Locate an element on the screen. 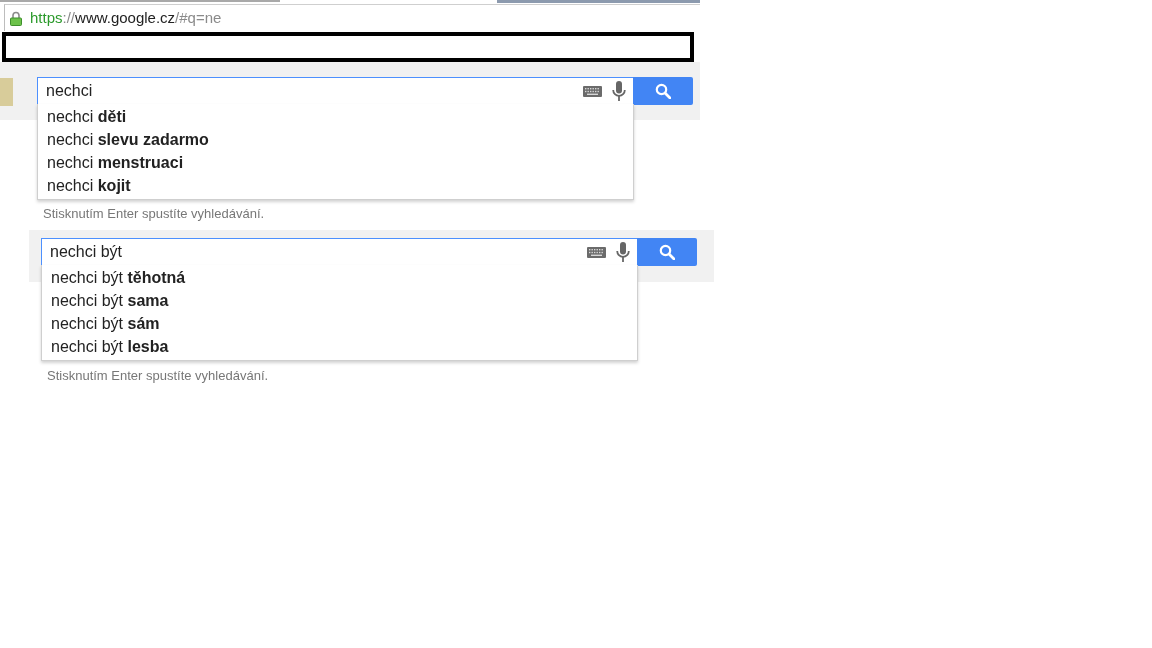 Image resolution: width=1152 pixels, height=648 pixels. url-text: https://www.google.cz/#q=ne is located at coordinates (126, 18).